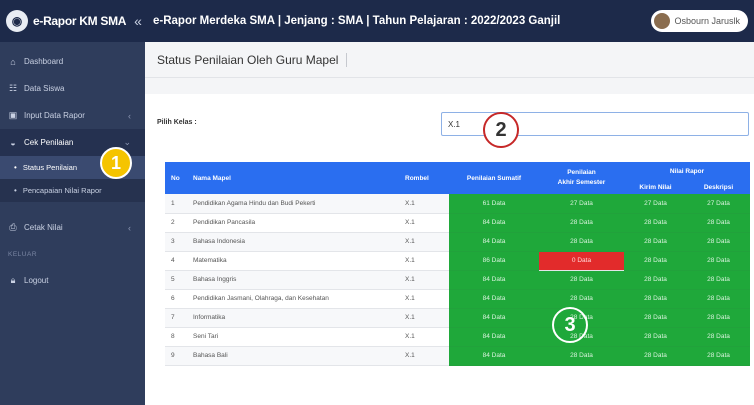 This screenshot has height=405, width=754. I want to click on user-name: Osbourn Jaruslk, so click(707, 21).